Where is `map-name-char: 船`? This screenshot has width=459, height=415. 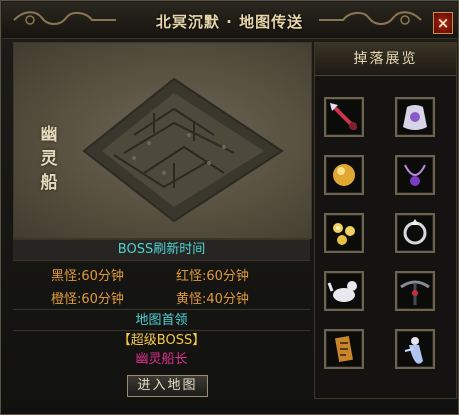
map-name-char: 船 is located at coordinates (49, 183).